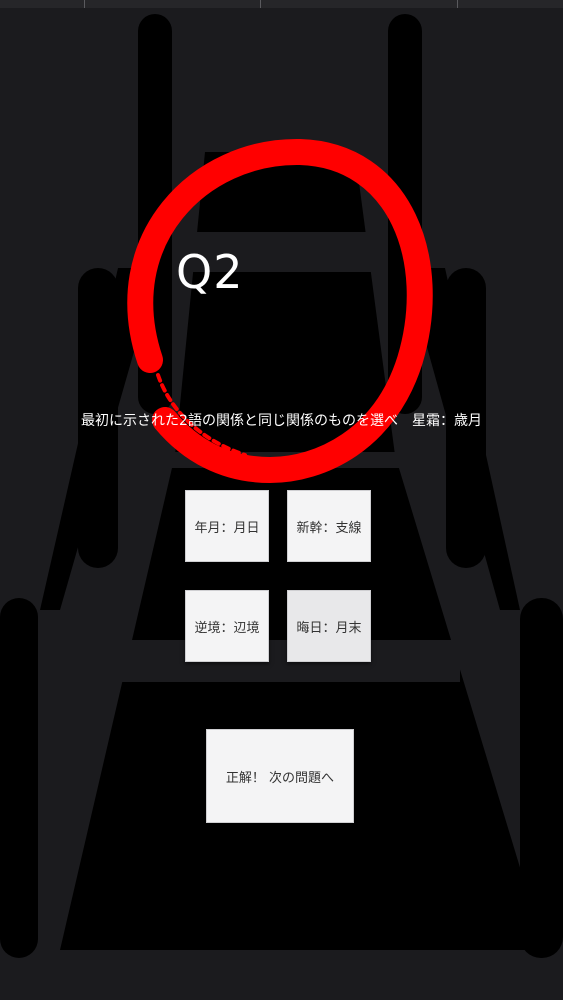 Image resolution: width=563 pixels, height=1000 pixels. I want to click on answer-option-3: 逆境：辺境, so click(227, 626).